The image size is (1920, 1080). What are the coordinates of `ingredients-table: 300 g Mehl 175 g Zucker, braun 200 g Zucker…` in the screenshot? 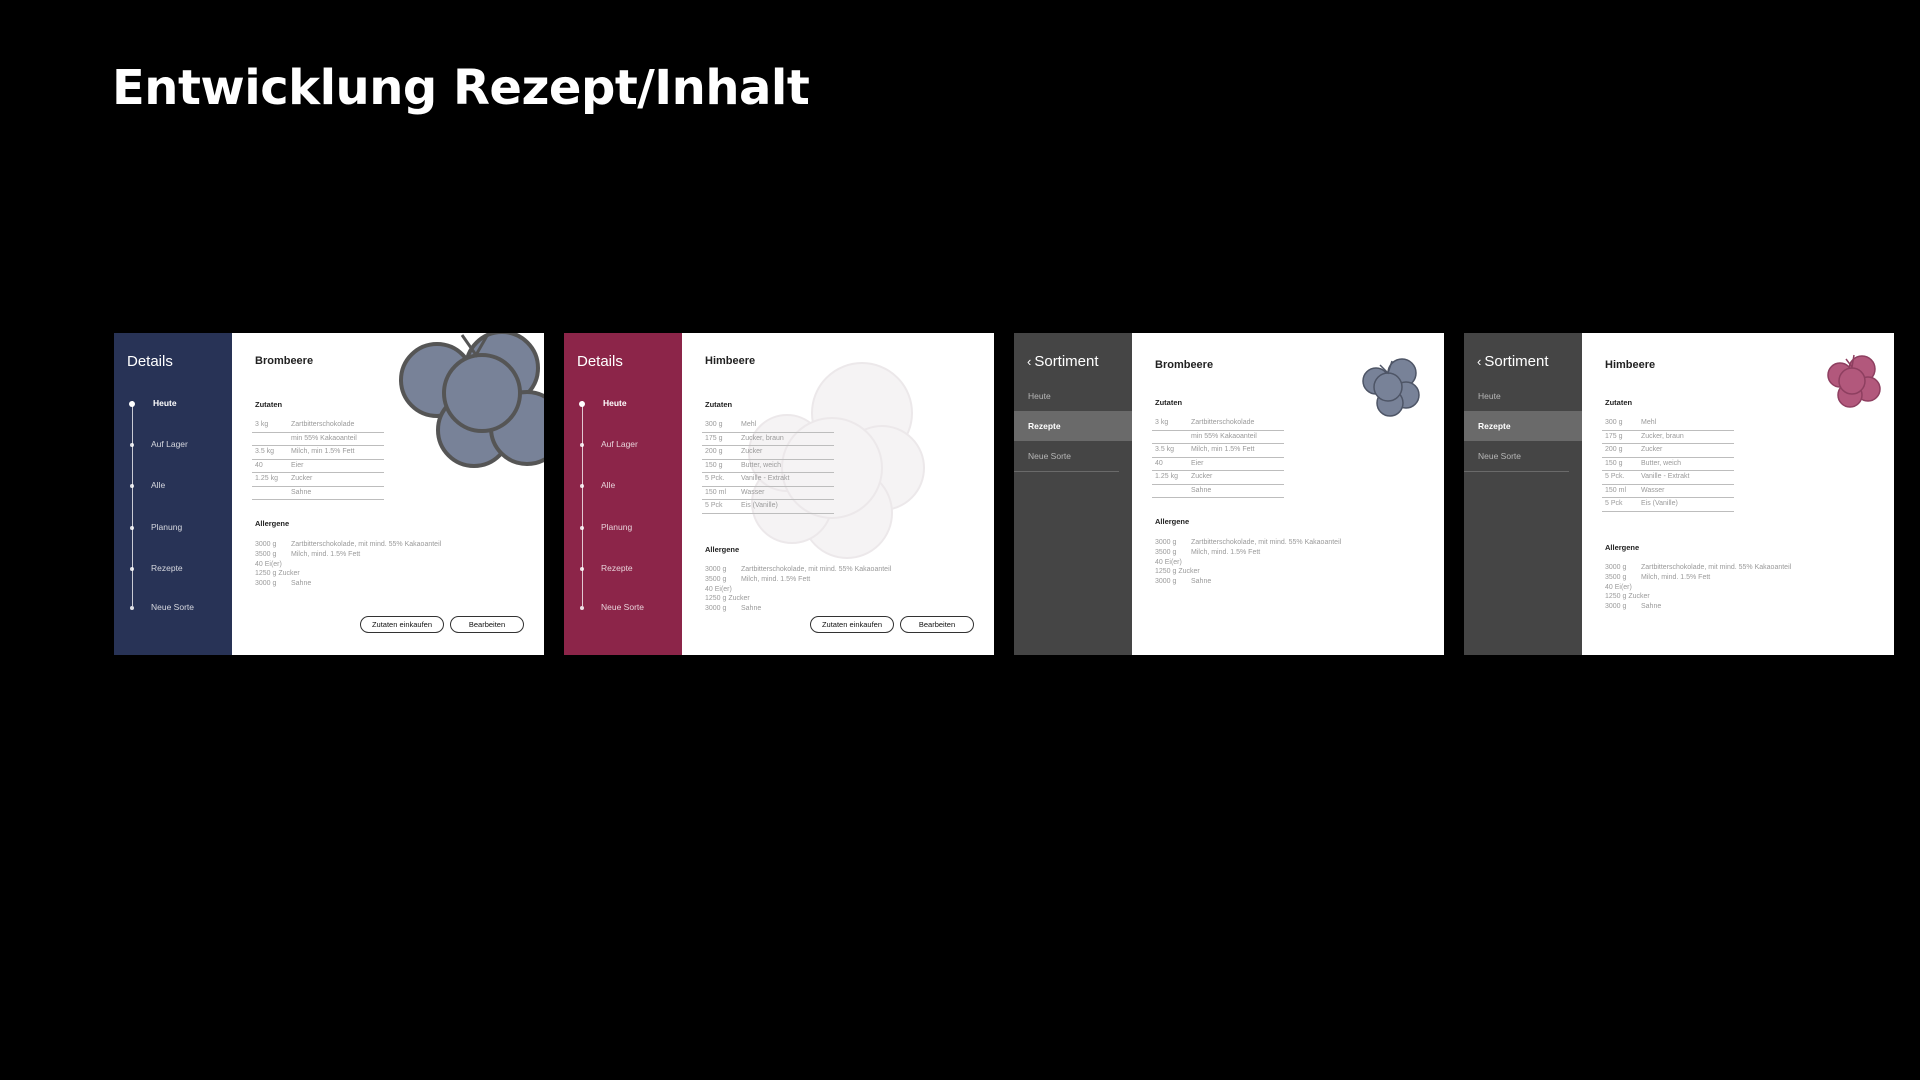 It's located at (768, 466).